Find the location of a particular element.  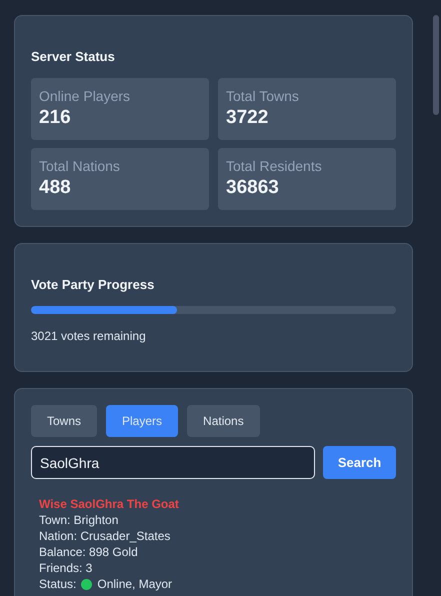

tab: Towns is located at coordinates (64, 421).